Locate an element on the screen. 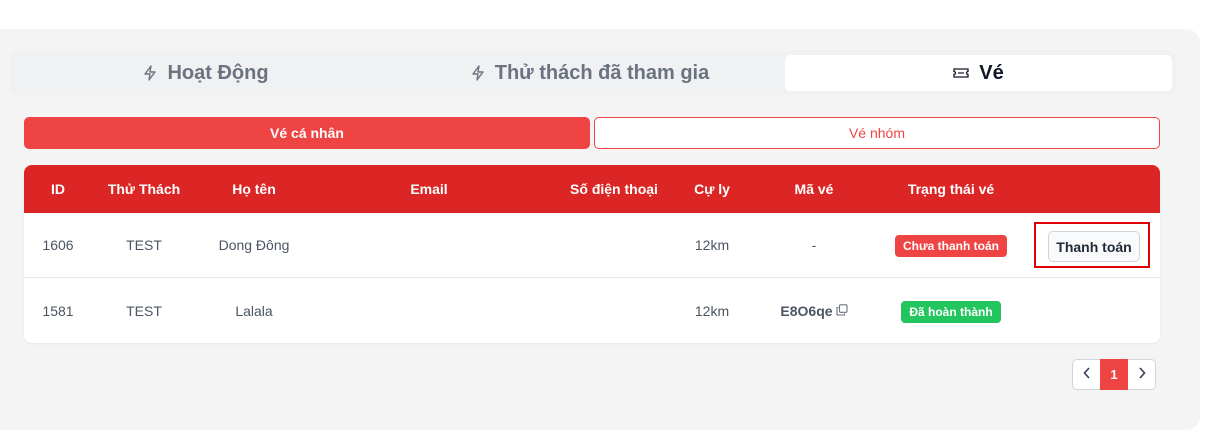 This screenshot has width=1205, height=430. cell-name: Lalala is located at coordinates (254, 311).